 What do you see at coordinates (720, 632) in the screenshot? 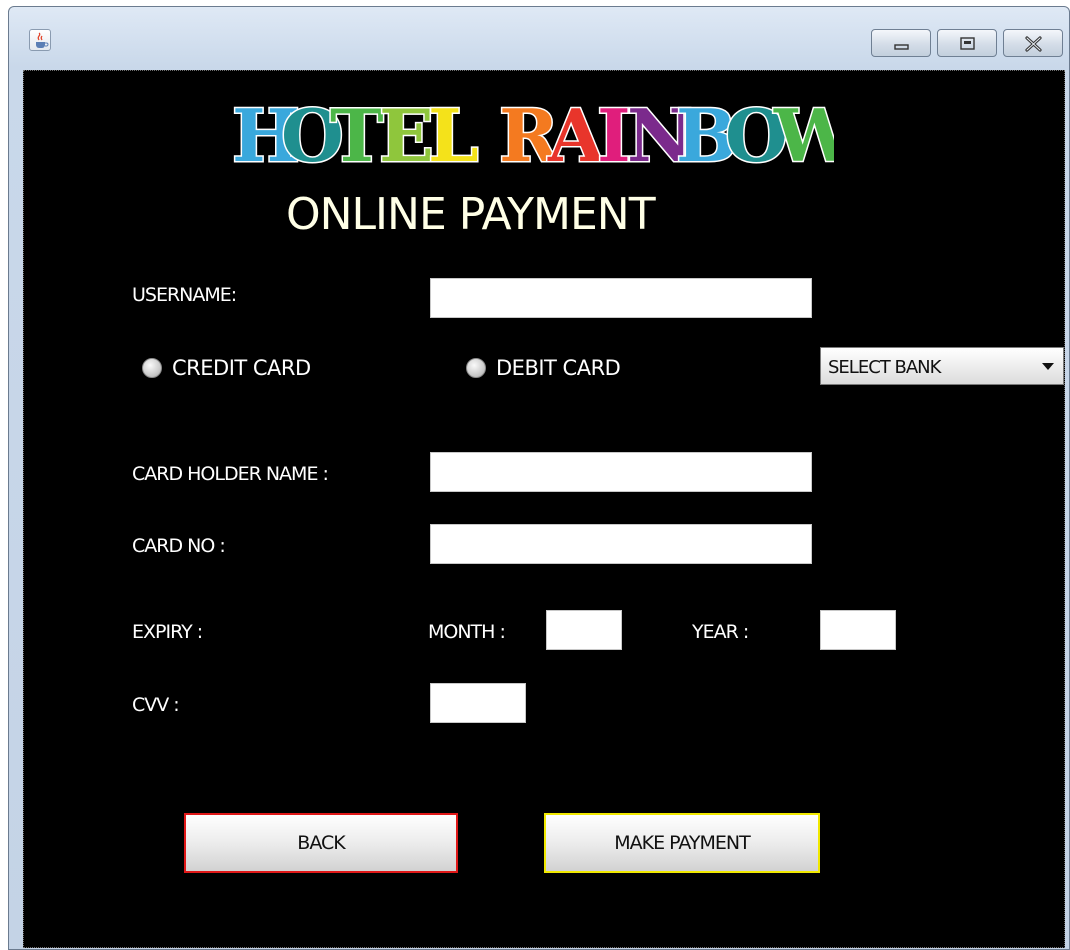
I see `year-label: YEAR :` at bounding box center [720, 632].